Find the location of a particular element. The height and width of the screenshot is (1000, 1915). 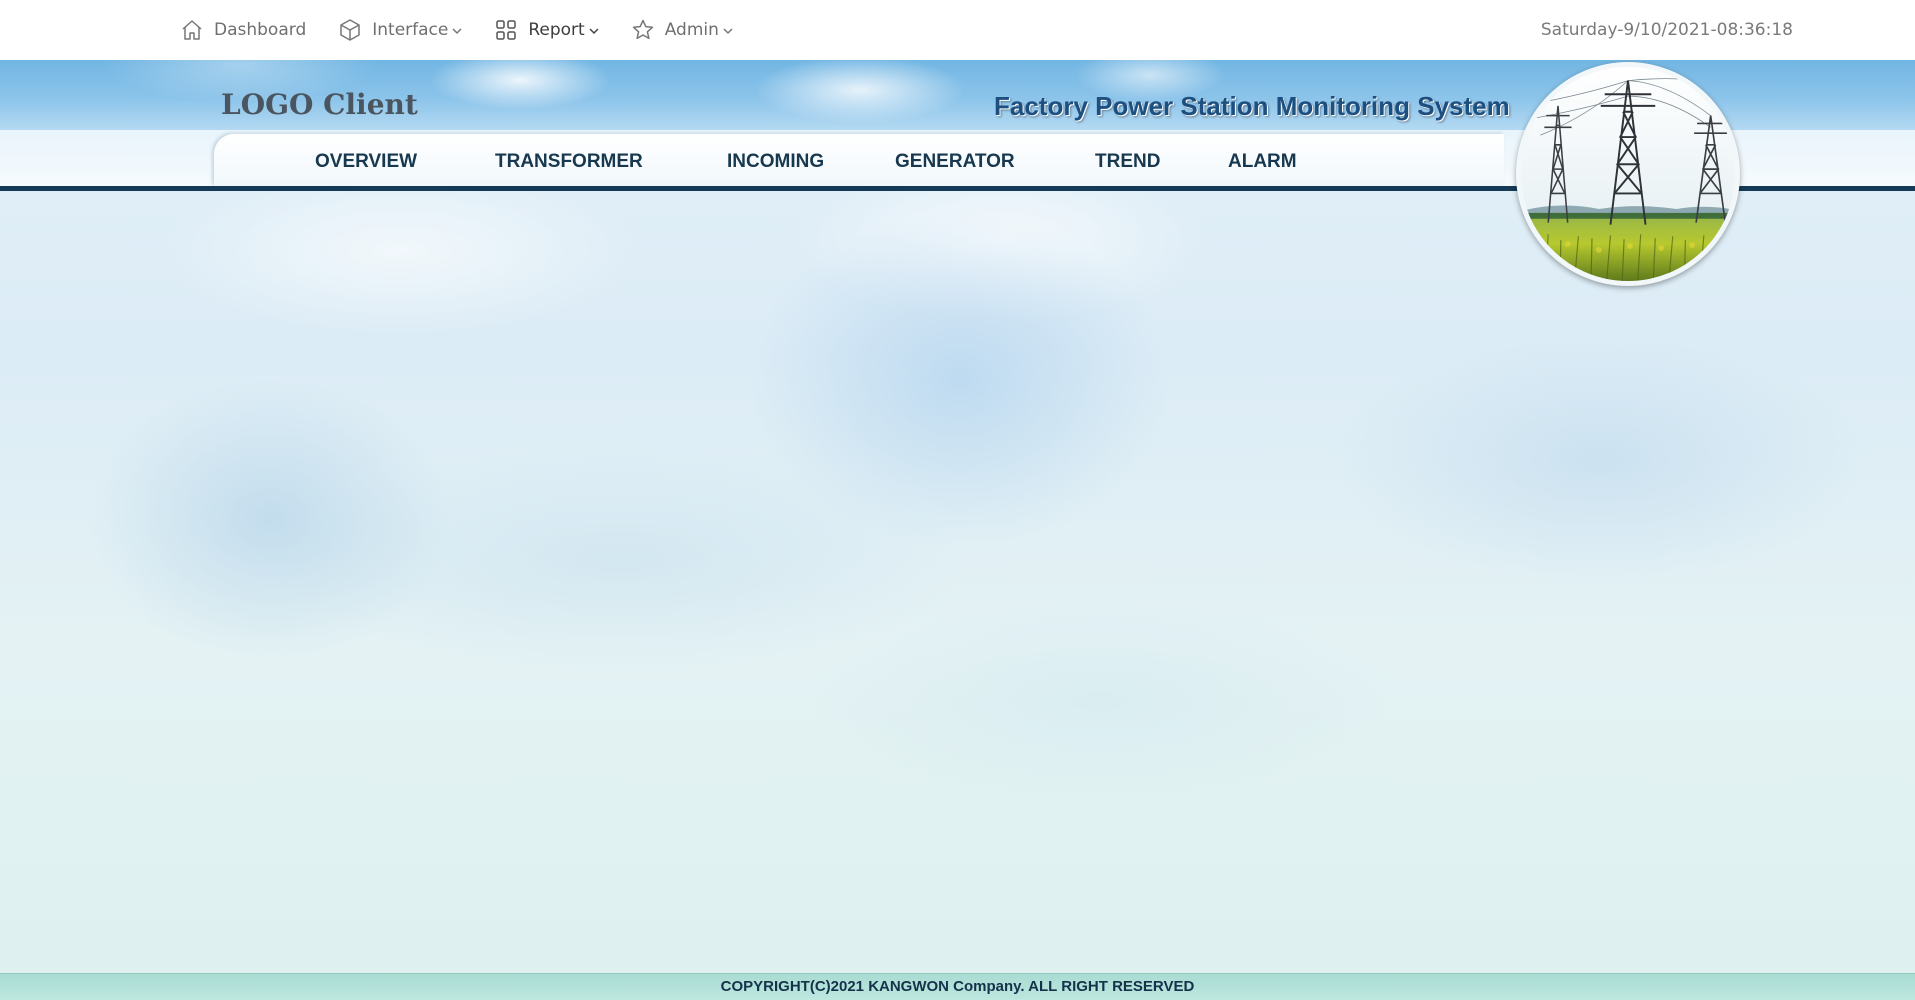

nav-dashboard-label: Dashboard is located at coordinates (260, 30).